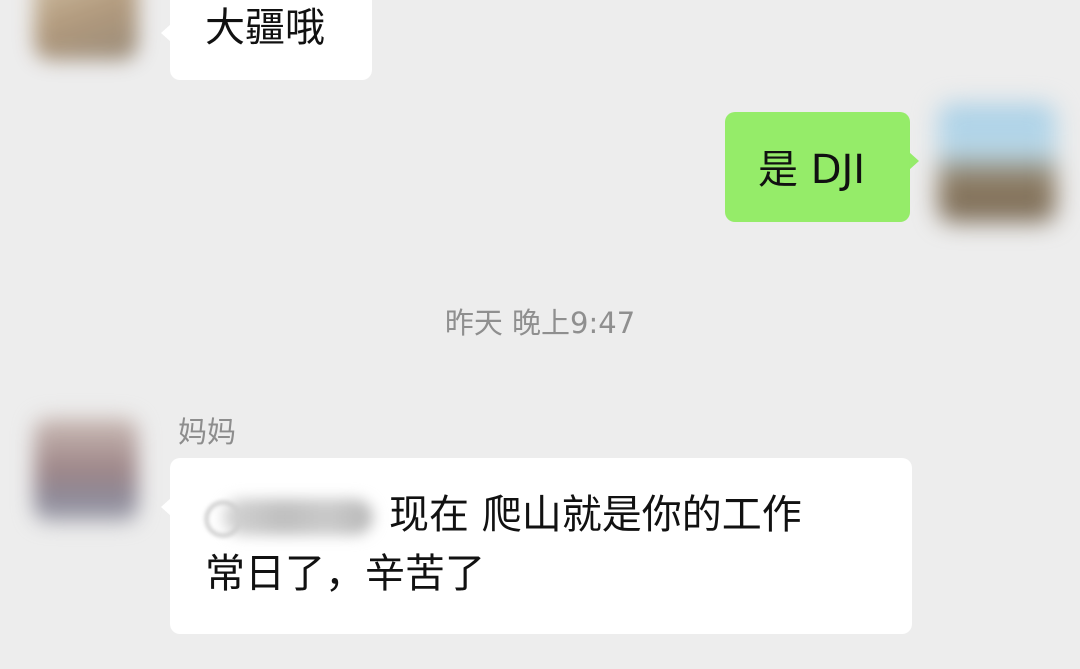 The image size is (1080, 669). I want to click on contact-avatar, so click(86, 30).